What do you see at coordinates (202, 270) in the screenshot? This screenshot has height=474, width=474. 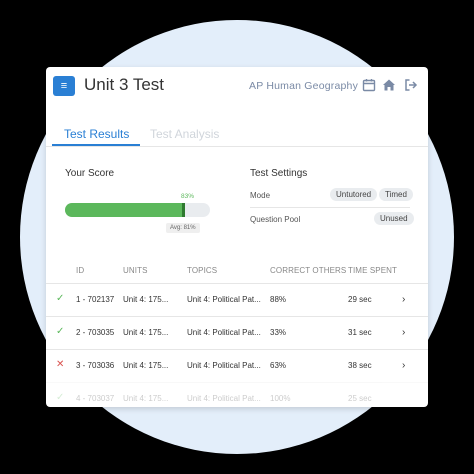 I see `column-header-topics: TOPICS` at bounding box center [202, 270].